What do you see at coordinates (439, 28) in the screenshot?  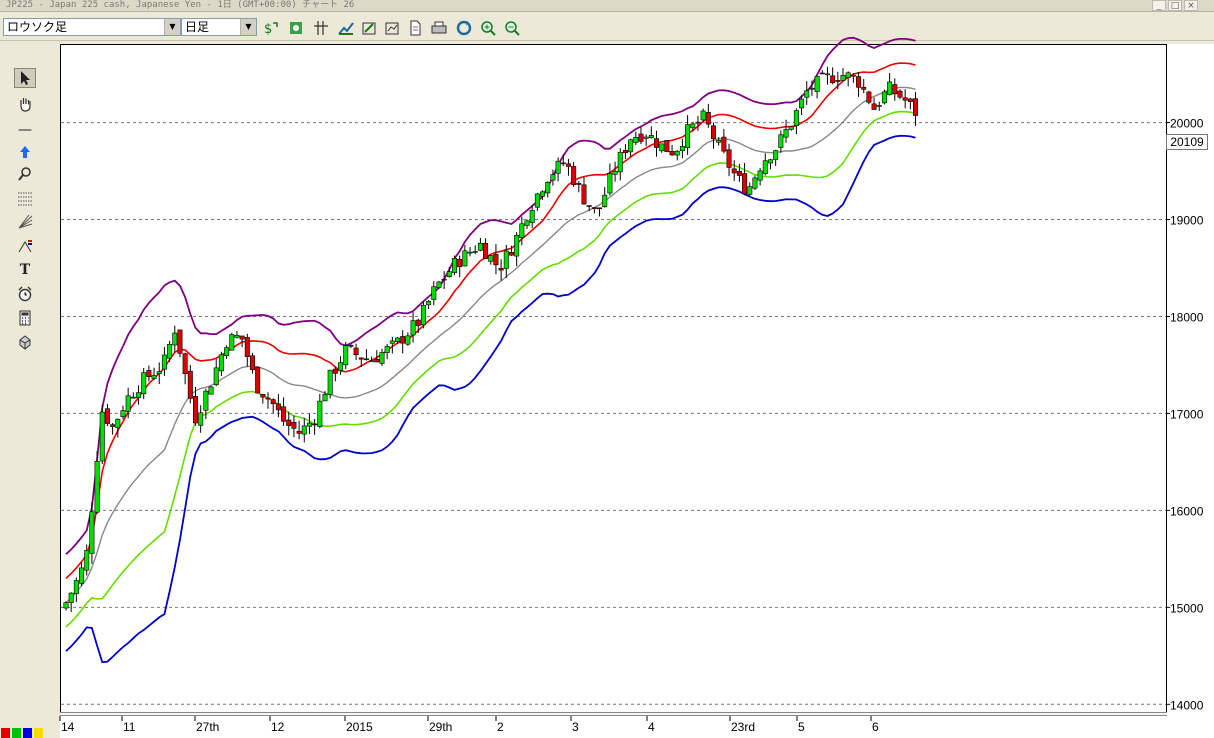 I see `print-button` at bounding box center [439, 28].